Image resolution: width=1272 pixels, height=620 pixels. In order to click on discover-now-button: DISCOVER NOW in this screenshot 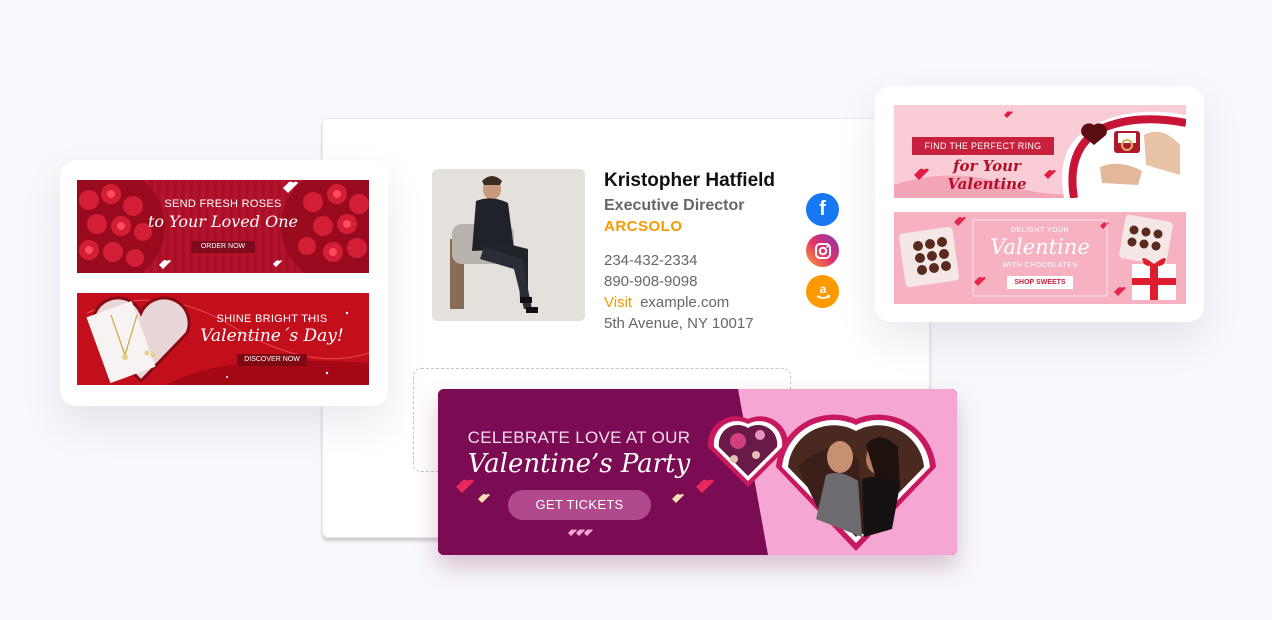, I will do `click(272, 360)`.